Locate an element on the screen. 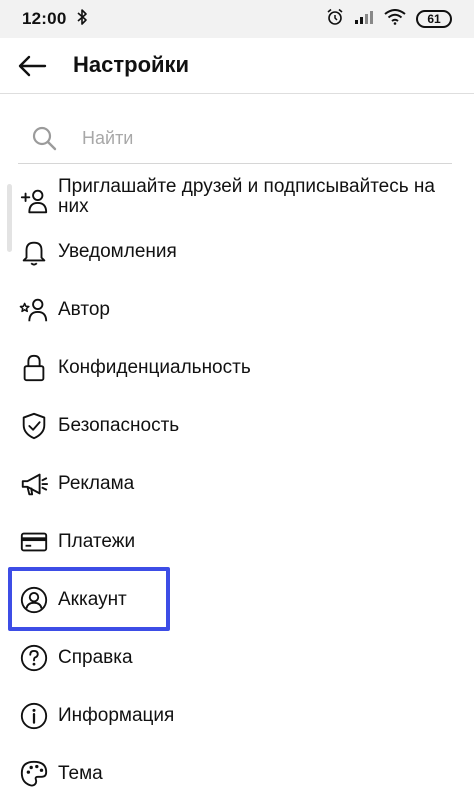  menu-item-label: Информация is located at coordinates (116, 715).